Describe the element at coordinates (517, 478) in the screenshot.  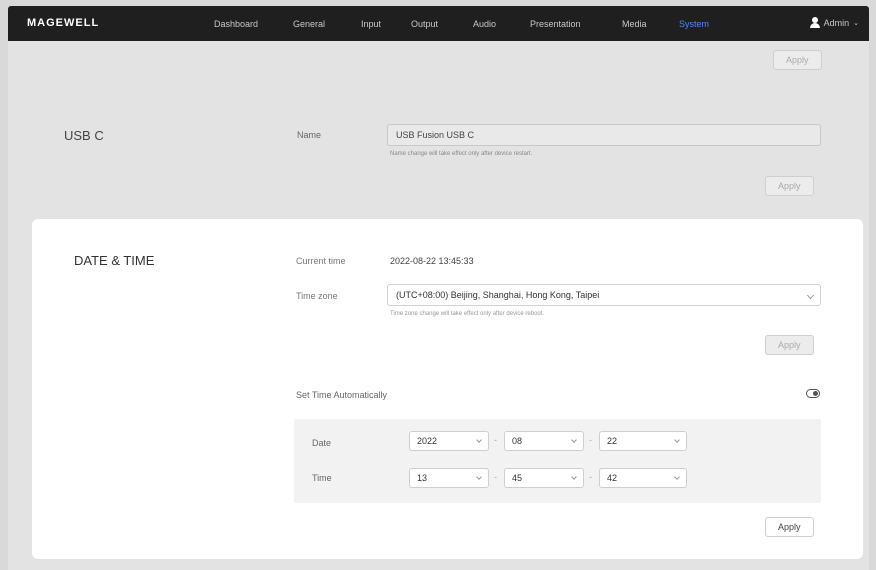
I see `time-minute-value: 45` at that location.